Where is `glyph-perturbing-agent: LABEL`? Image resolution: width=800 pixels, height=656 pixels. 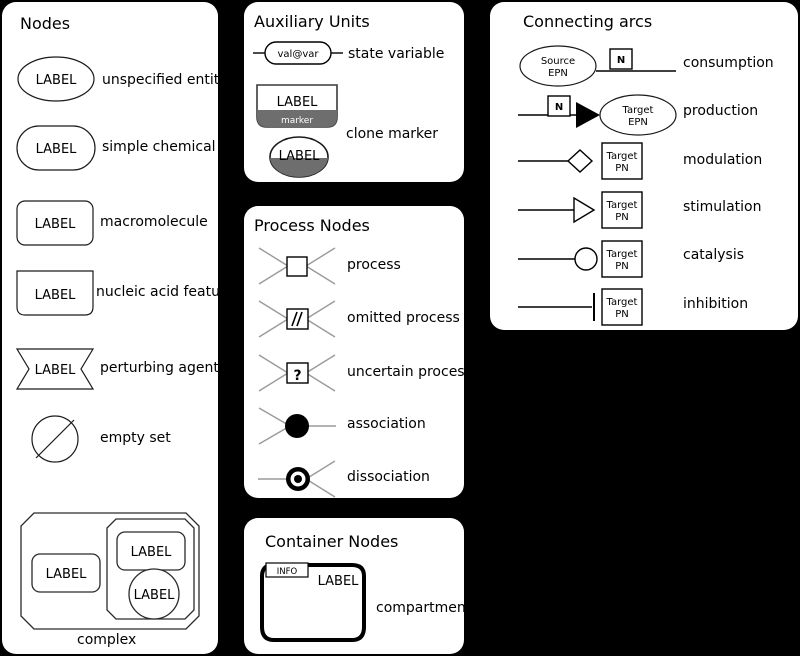 glyph-perturbing-agent: LABEL is located at coordinates (55, 369).